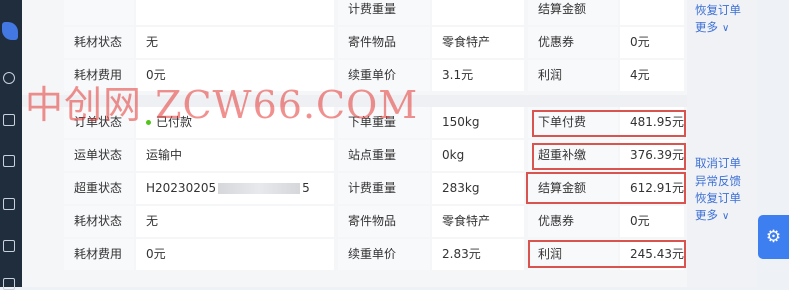 The image size is (789, 290). I want to click on settings-button: ⚙, so click(773, 237).